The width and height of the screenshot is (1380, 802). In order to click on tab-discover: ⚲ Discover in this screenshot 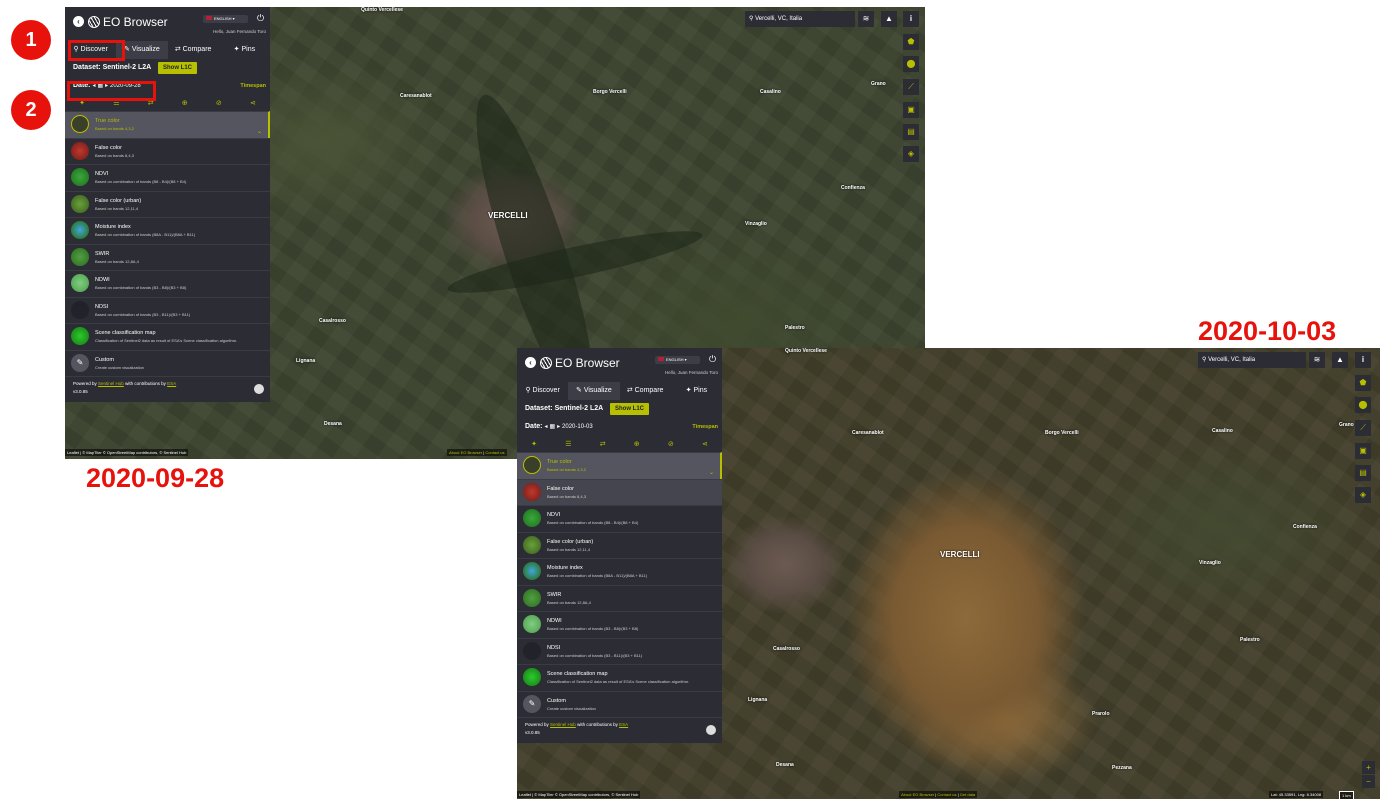, I will do `click(542, 391)`.